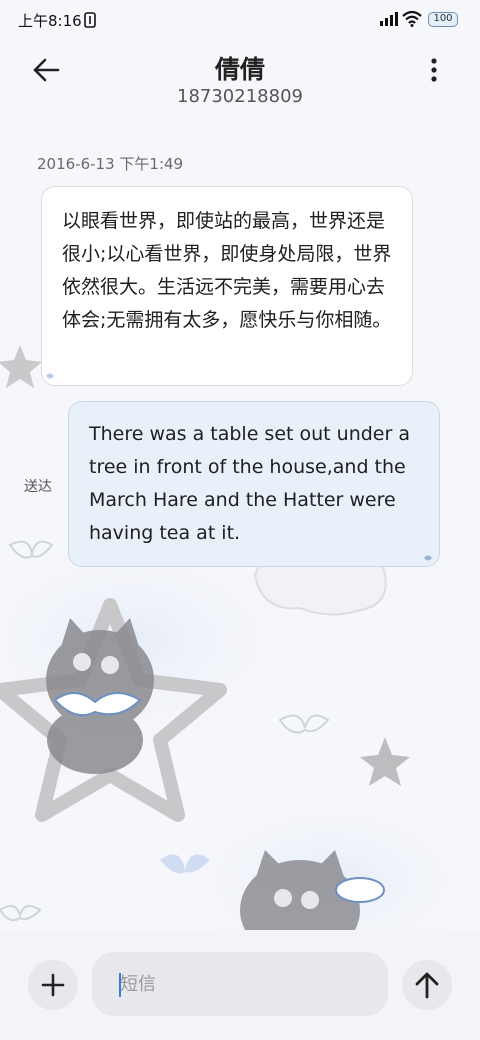  Describe the element at coordinates (239, 69) in the screenshot. I see `contact-name: 倩倩` at that location.